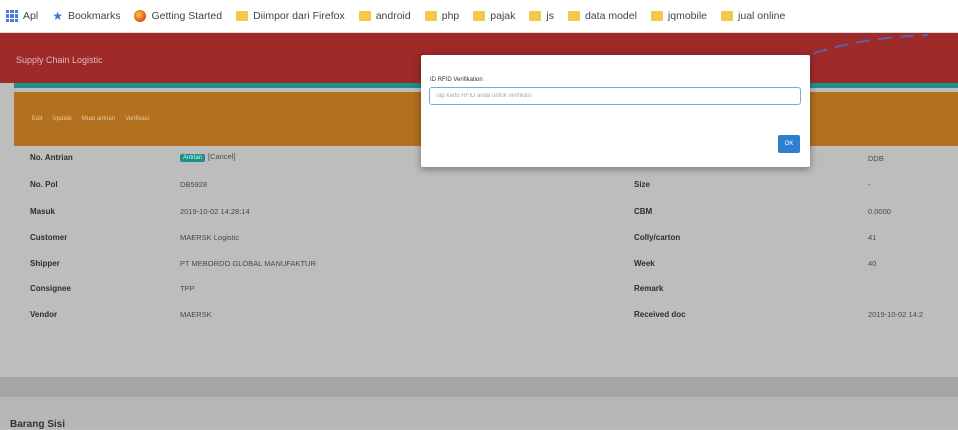 Image resolution: width=958 pixels, height=430 pixels. I want to click on toolbar-link-muat-antrian: Muat antrian, so click(98, 119).